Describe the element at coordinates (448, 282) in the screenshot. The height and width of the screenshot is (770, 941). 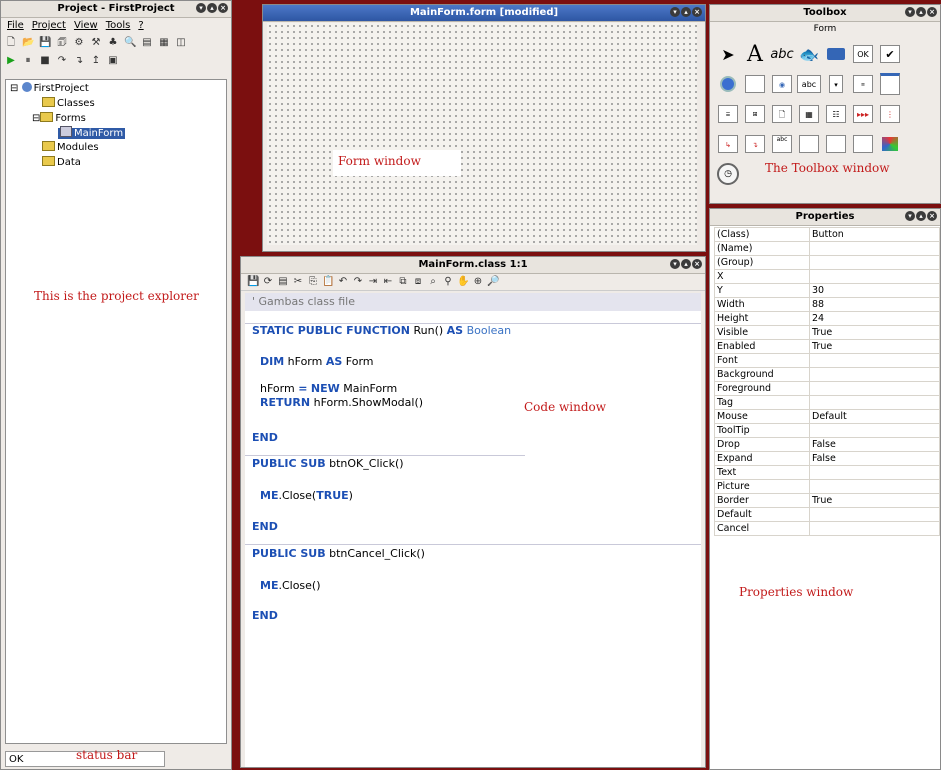
I see `binoculars-icon: ⚲` at that location.